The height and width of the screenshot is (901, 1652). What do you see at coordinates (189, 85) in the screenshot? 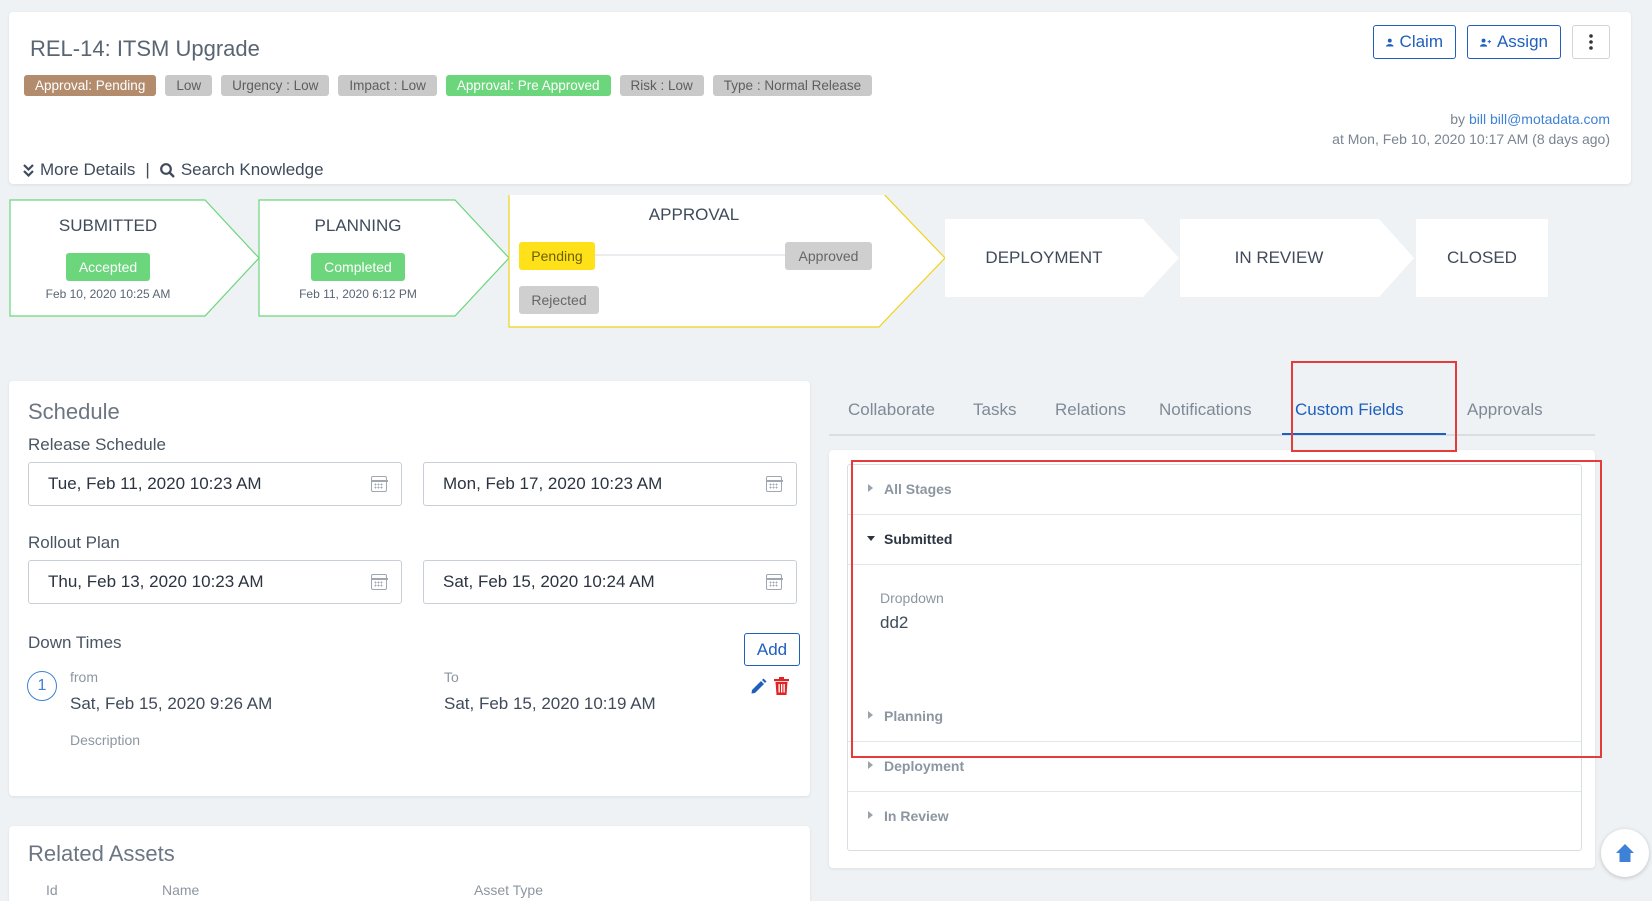
I see `priority-tag: Low` at bounding box center [189, 85].